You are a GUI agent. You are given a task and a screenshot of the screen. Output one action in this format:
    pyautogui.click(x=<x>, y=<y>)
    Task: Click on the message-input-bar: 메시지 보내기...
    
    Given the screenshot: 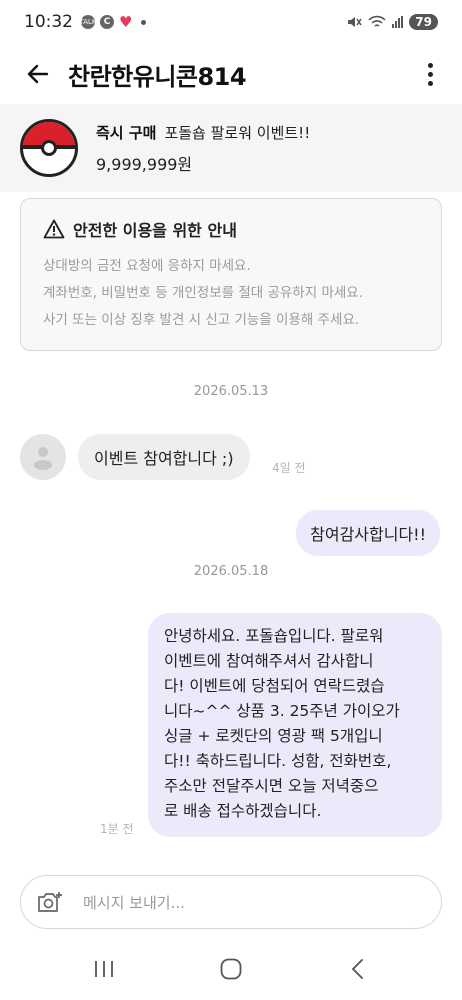 What is the action you would take?
    pyautogui.click(x=231, y=902)
    